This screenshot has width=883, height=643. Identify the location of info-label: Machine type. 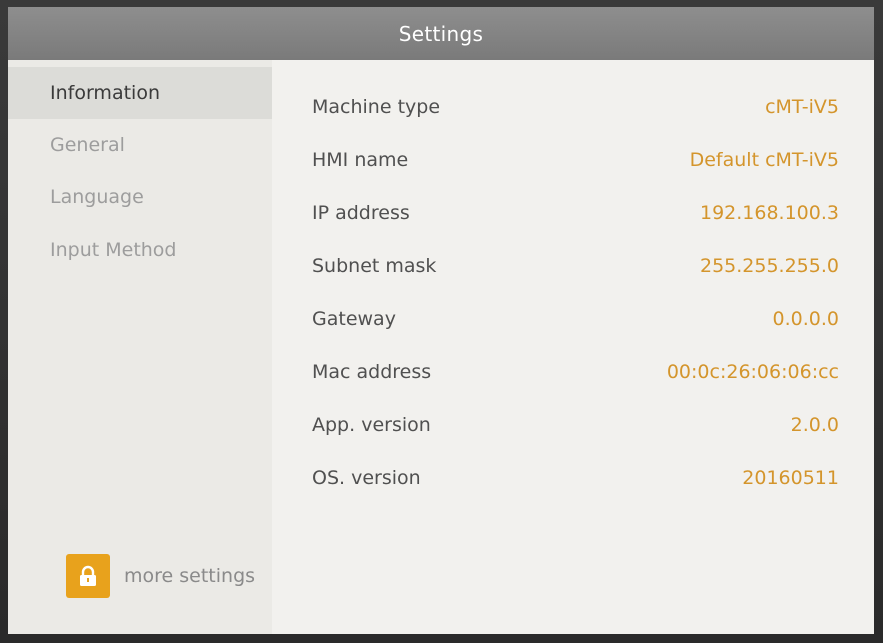
(376, 106).